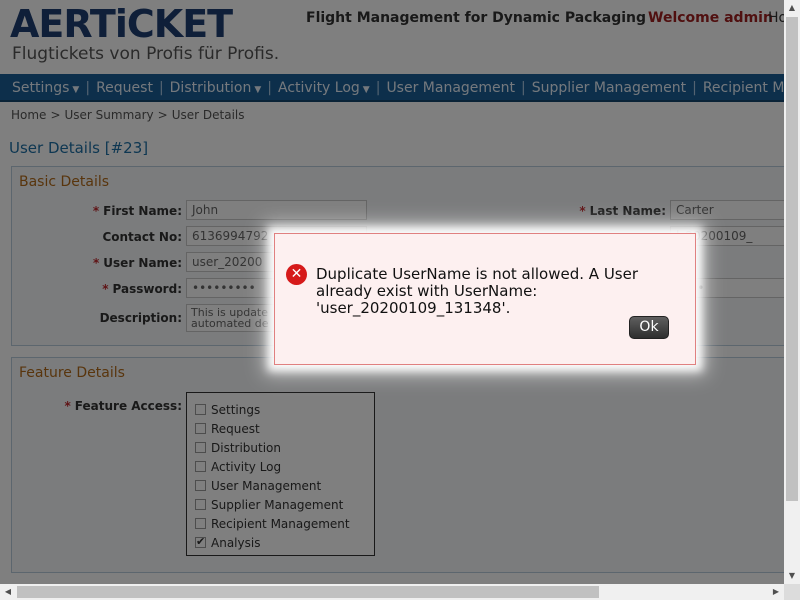 The height and width of the screenshot is (600, 800). I want to click on scroll-up-arrow-icon: ▲, so click(792, 8).